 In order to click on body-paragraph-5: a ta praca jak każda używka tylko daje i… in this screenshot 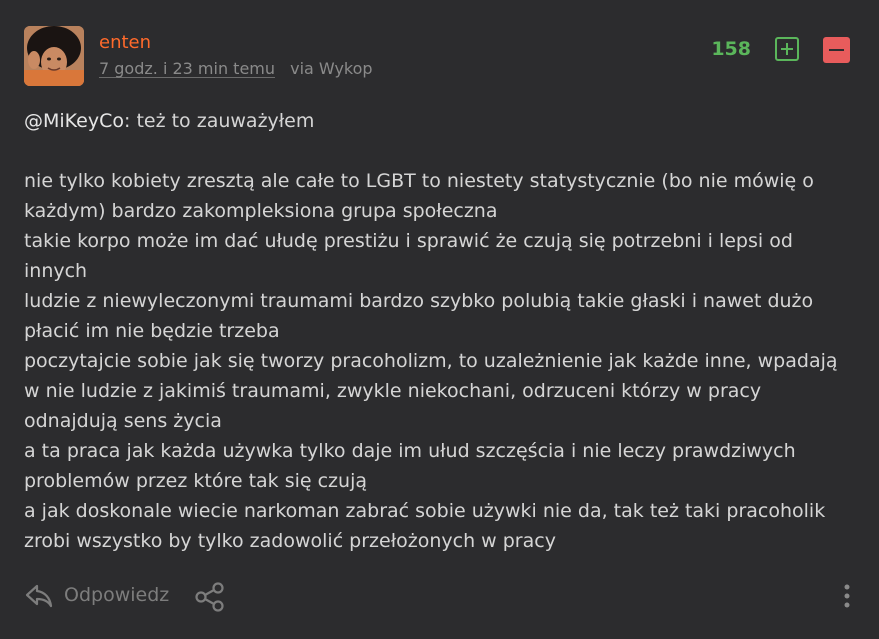, I will do `click(410, 466)`.